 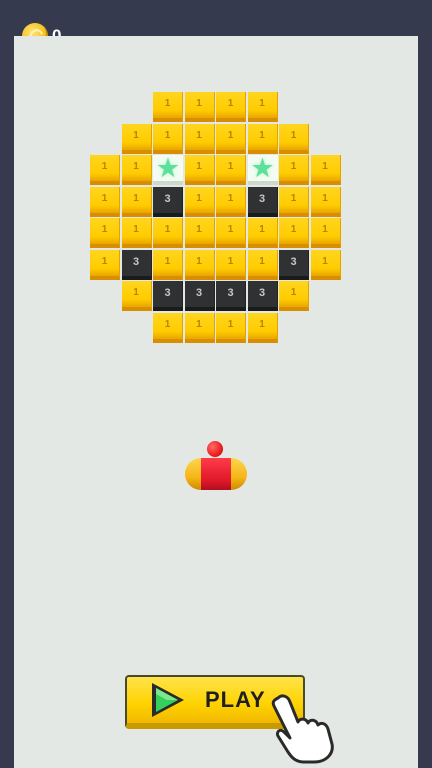 I want to click on paddle, so click(x=216, y=474).